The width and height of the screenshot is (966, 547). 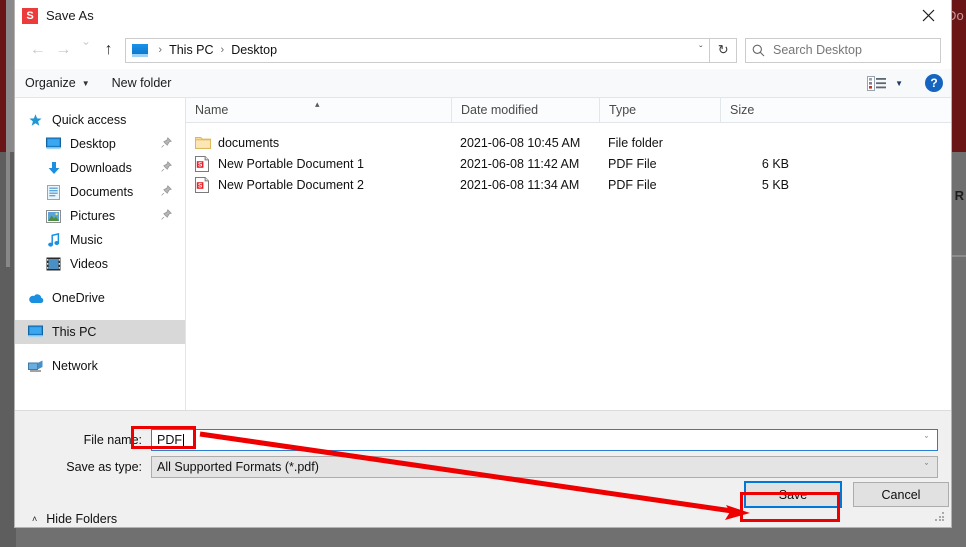 What do you see at coordinates (70, 15) in the screenshot?
I see `dialog-title: Save As` at bounding box center [70, 15].